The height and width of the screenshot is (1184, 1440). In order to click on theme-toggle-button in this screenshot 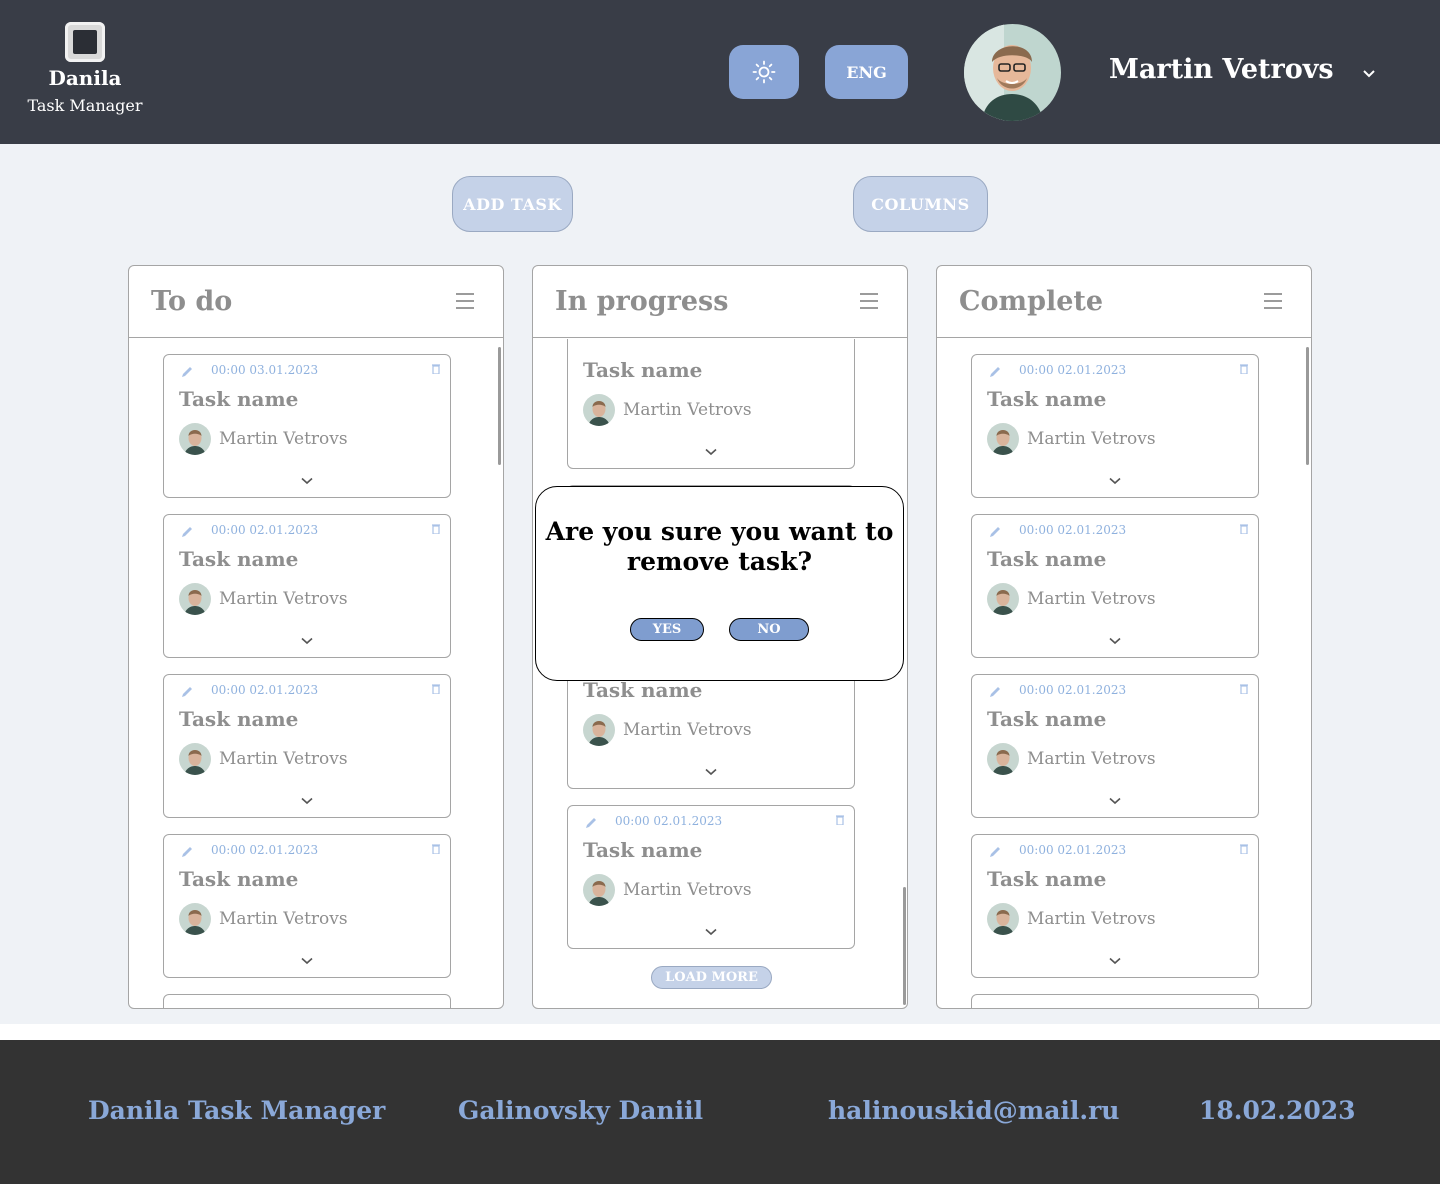, I will do `click(764, 72)`.